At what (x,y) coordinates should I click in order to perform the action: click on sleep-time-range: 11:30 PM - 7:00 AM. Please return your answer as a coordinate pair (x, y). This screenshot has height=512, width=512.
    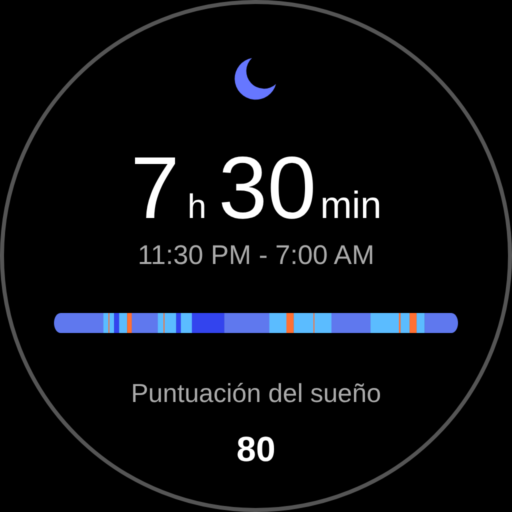
    Looking at the image, I should click on (256, 255).